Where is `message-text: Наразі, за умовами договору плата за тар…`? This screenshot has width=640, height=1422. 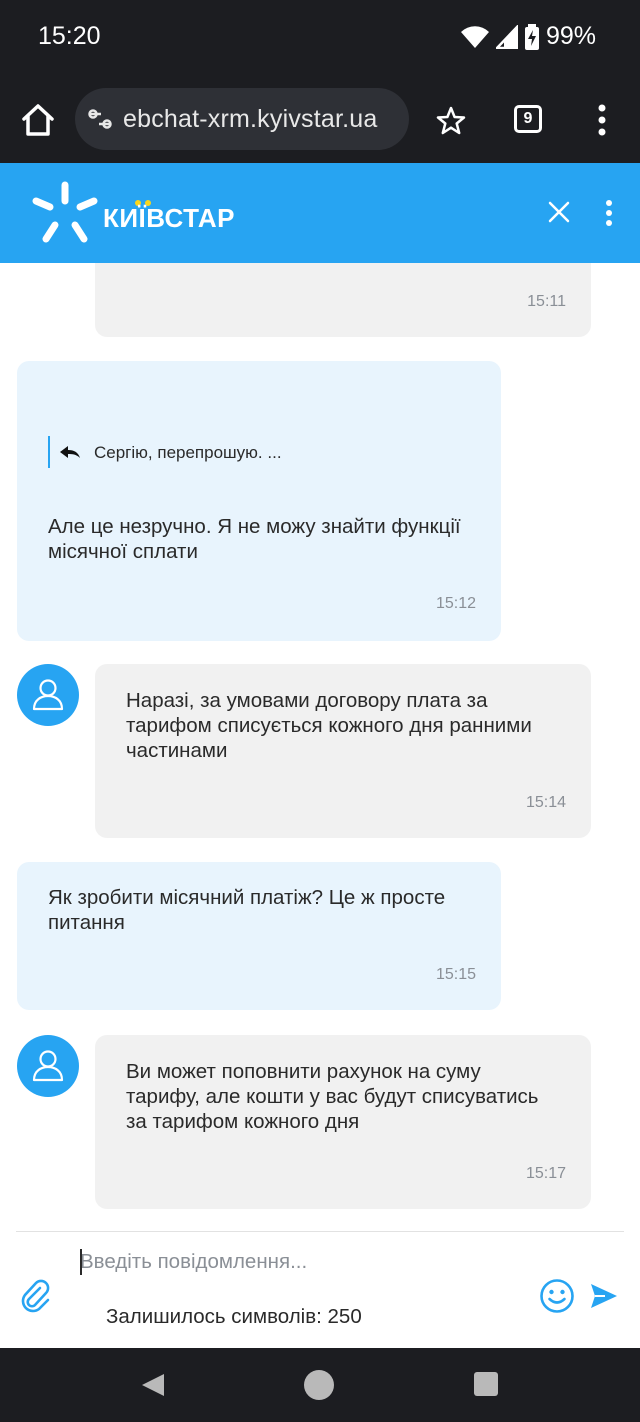
message-text: Наразі, за умовами договору плата за тар… is located at coordinates (329, 725).